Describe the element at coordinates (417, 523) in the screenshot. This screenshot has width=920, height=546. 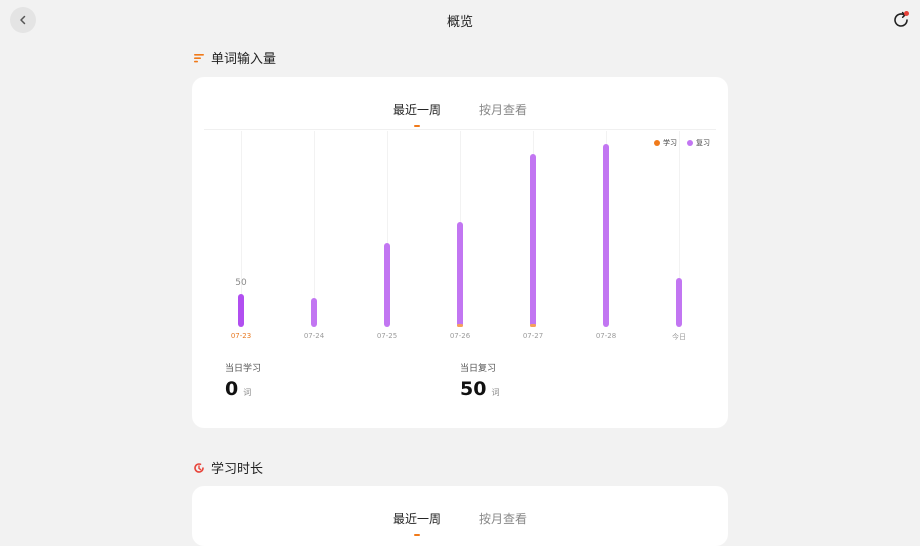
I see `tab-recent-week: 最近一周` at that location.